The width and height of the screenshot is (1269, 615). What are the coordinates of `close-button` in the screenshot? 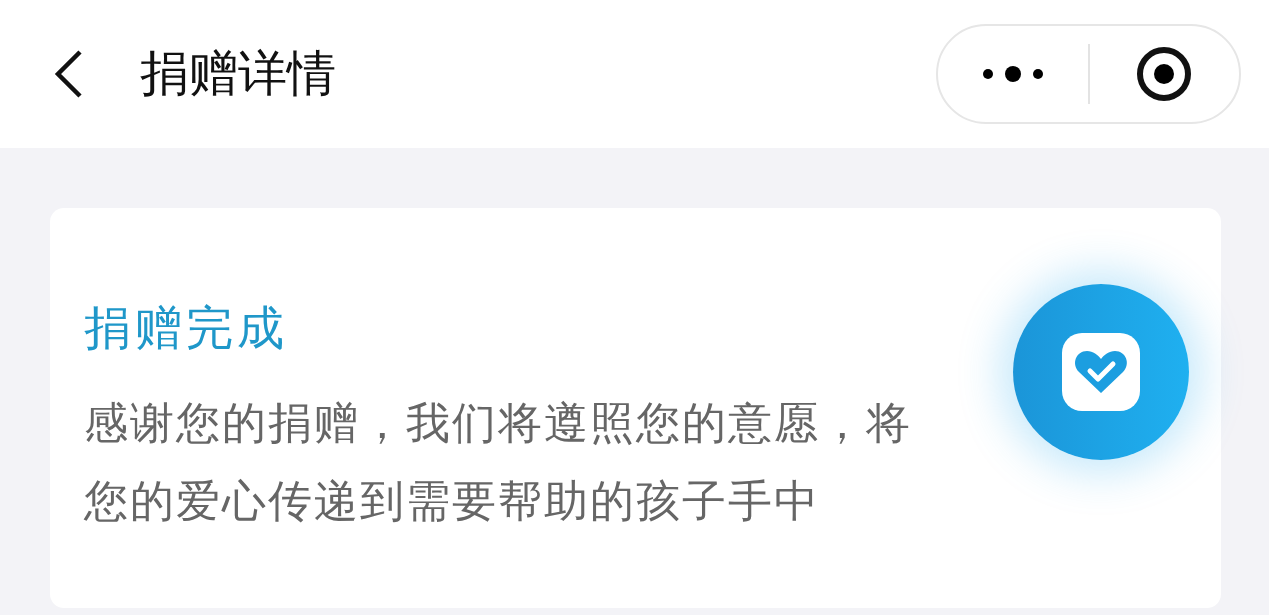 It's located at (1164, 74).